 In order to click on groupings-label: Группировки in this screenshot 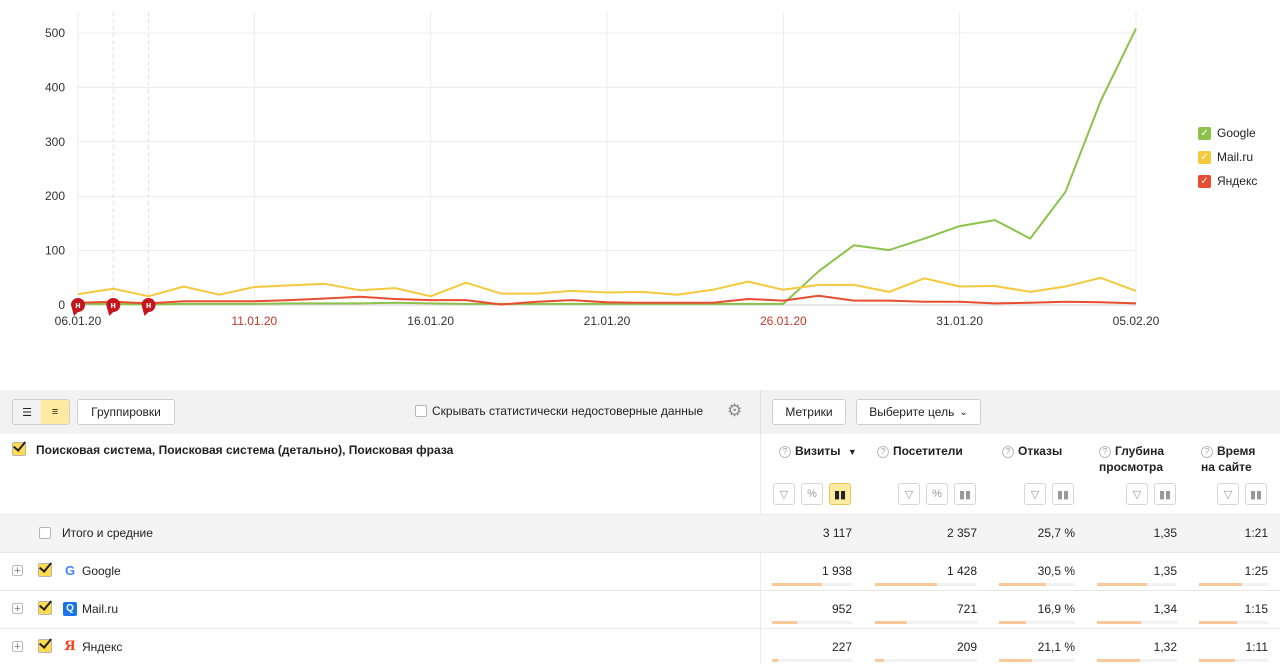, I will do `click(126, 412)`.